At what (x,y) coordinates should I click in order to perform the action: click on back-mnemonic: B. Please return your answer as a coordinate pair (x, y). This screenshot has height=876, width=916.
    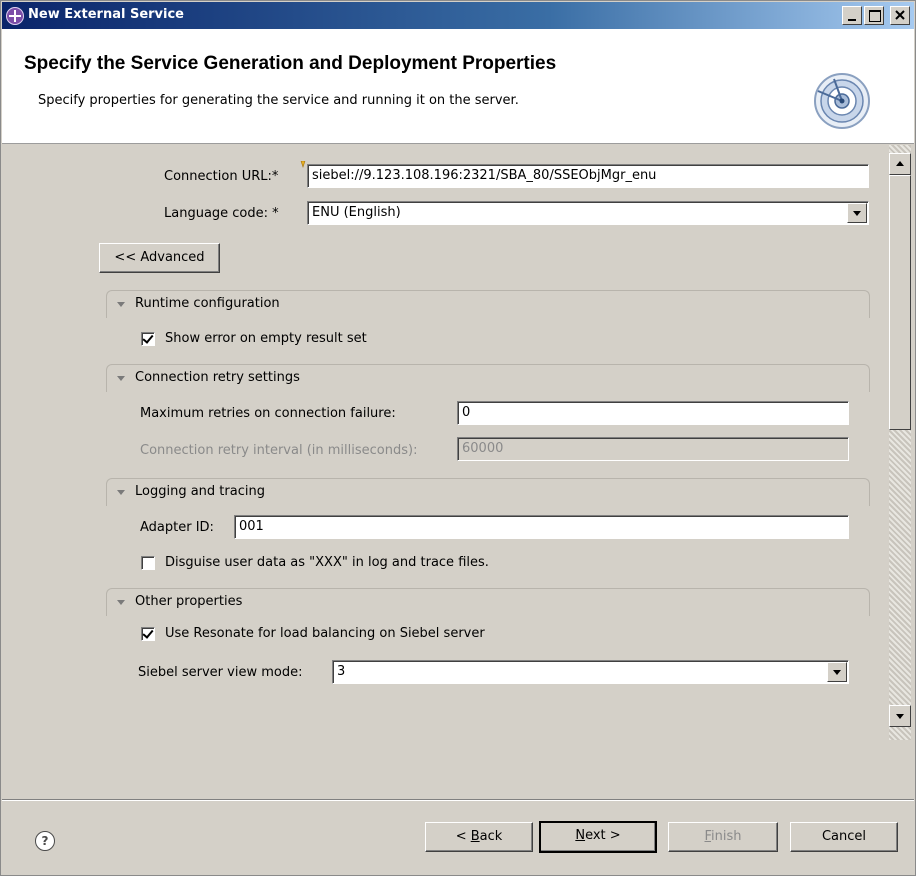
    Looking at the image, I should click on (475, 836).